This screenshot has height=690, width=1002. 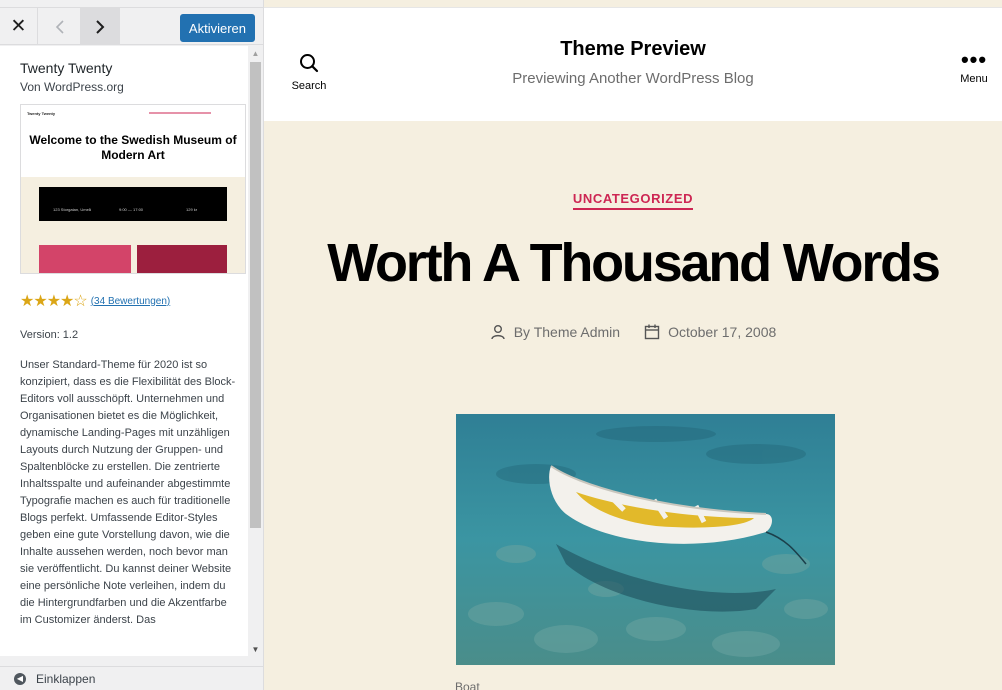 What do you see at coordinates (633, 49) in the screenshot?
I see `site-title: Theme Preview` at bounding box center [633, 49].